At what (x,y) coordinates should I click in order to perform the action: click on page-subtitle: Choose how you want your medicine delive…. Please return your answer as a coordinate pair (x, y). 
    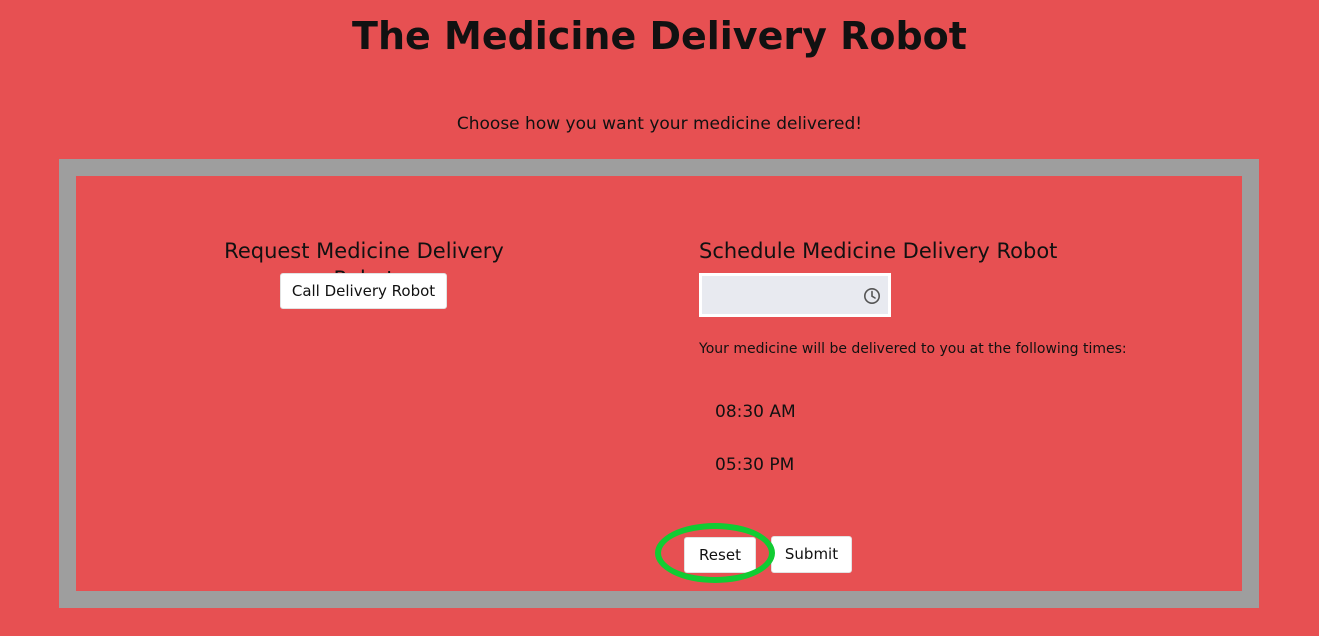
    Looking at the image, I should click on (659, 124).